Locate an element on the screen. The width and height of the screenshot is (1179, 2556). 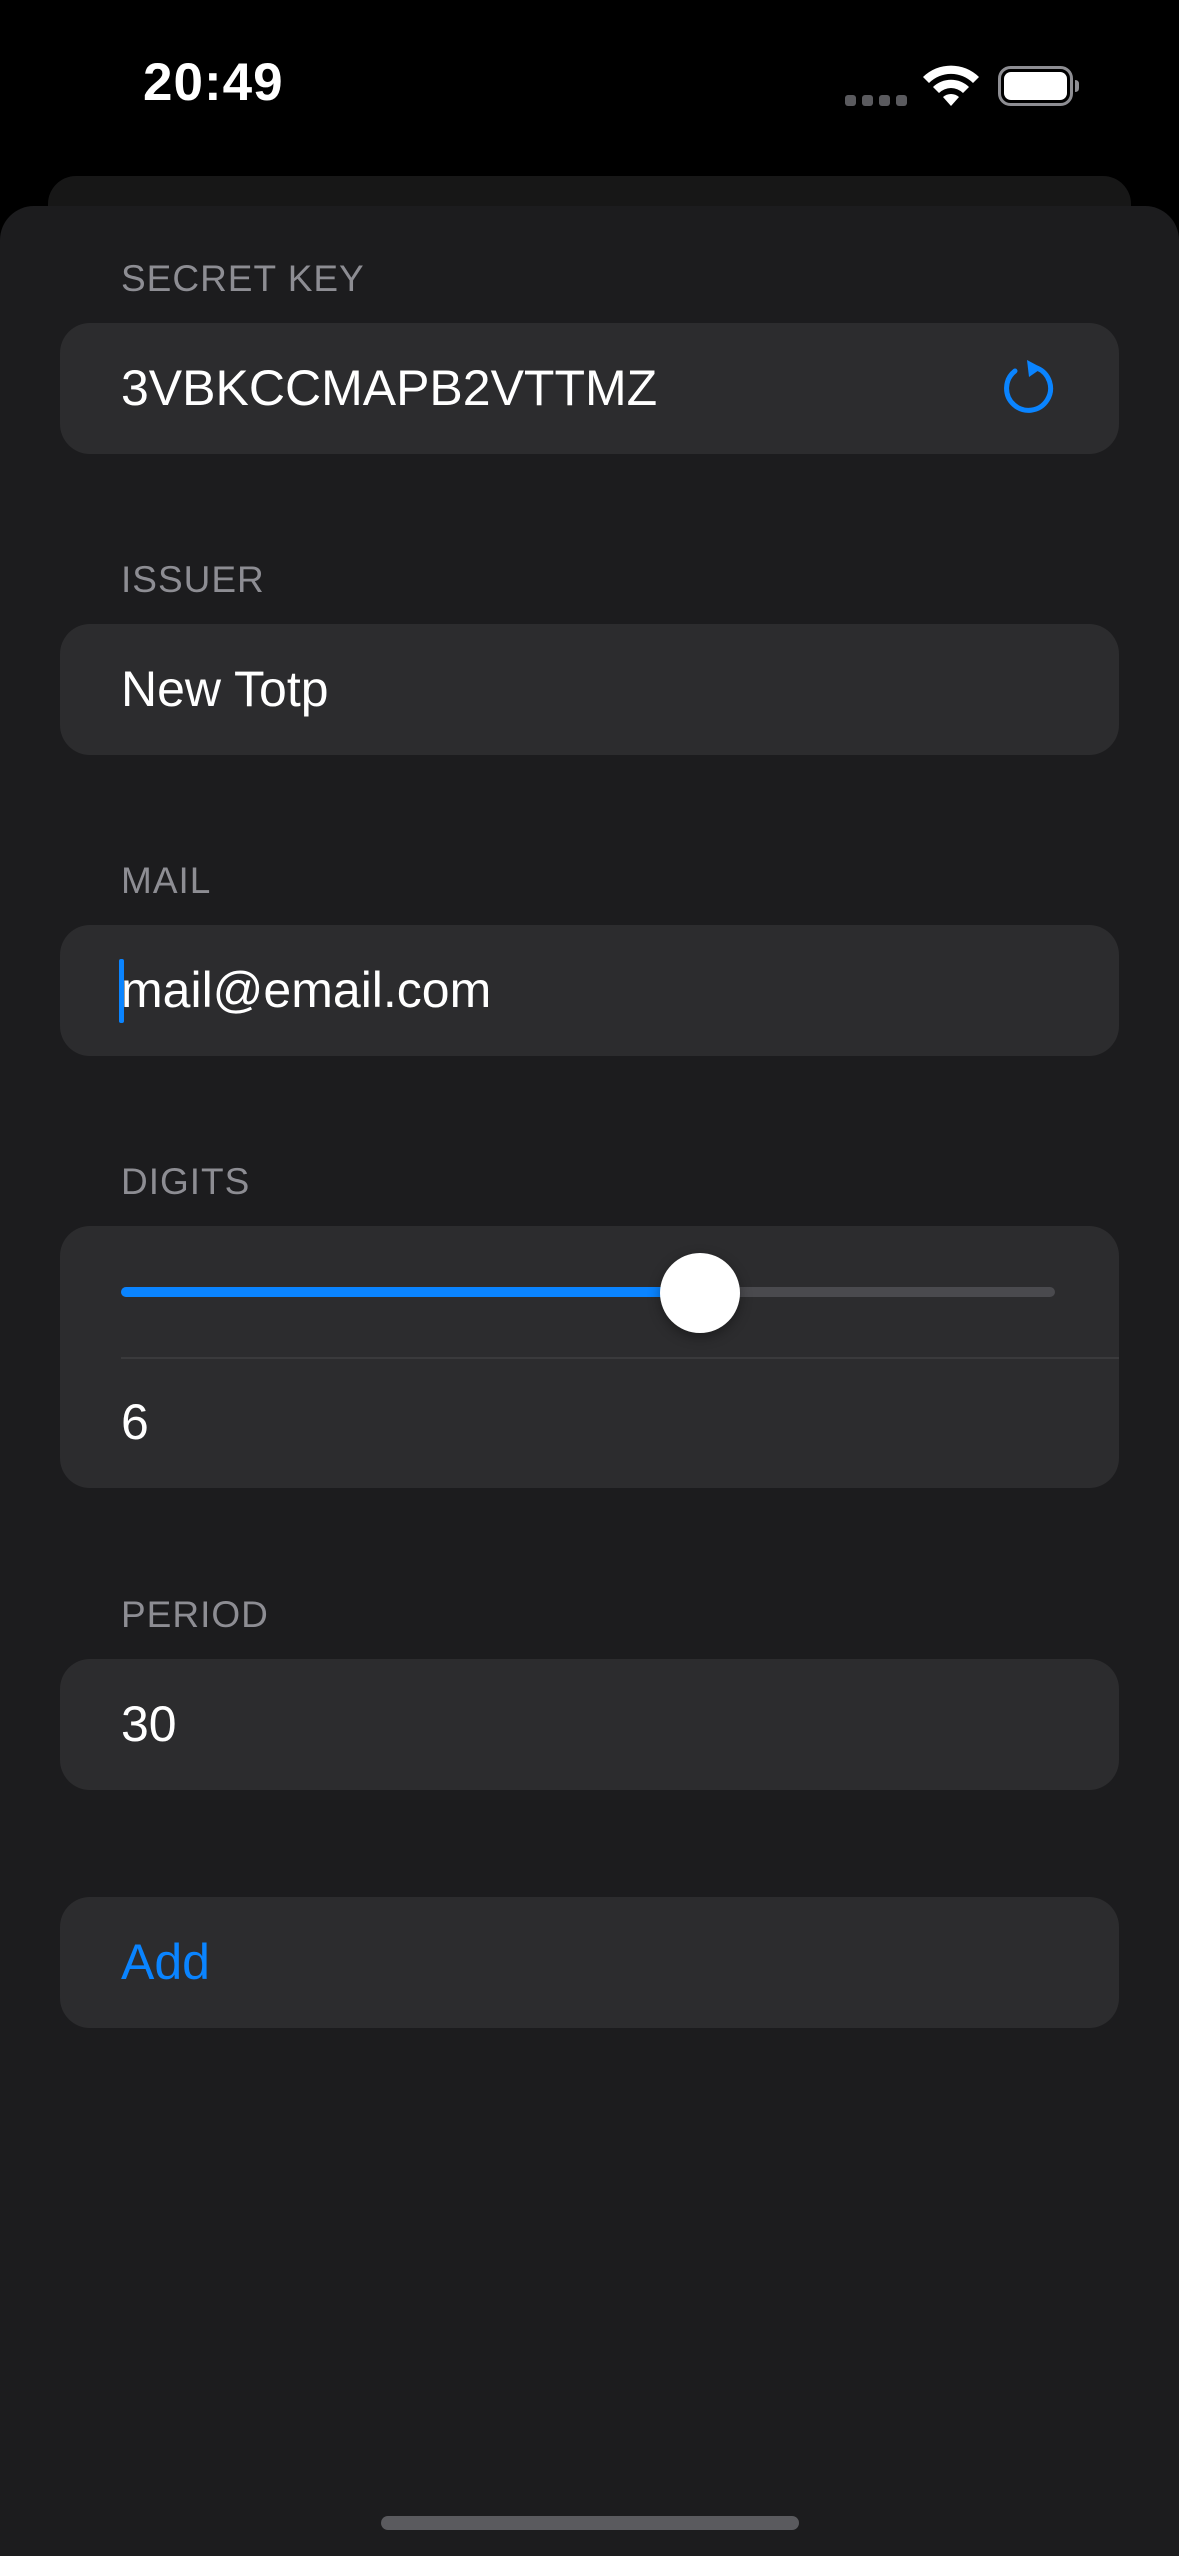
slider-fill is located at coordinates (411, 1292).